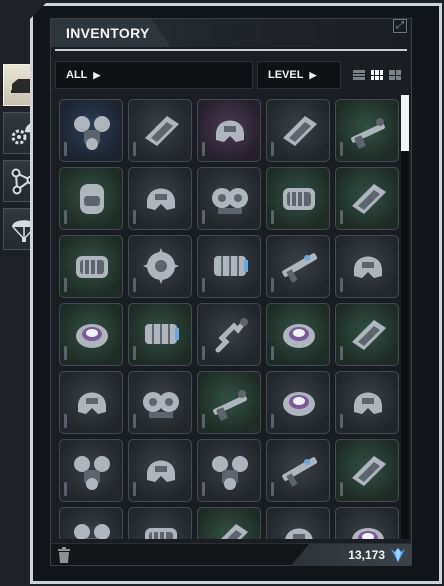 This screenshot has width=444, height=586. What do you see at coordinates (231, 554) in the screenshot?
I see `bottom-bar: 13,173` at bounding box center [231, 554].